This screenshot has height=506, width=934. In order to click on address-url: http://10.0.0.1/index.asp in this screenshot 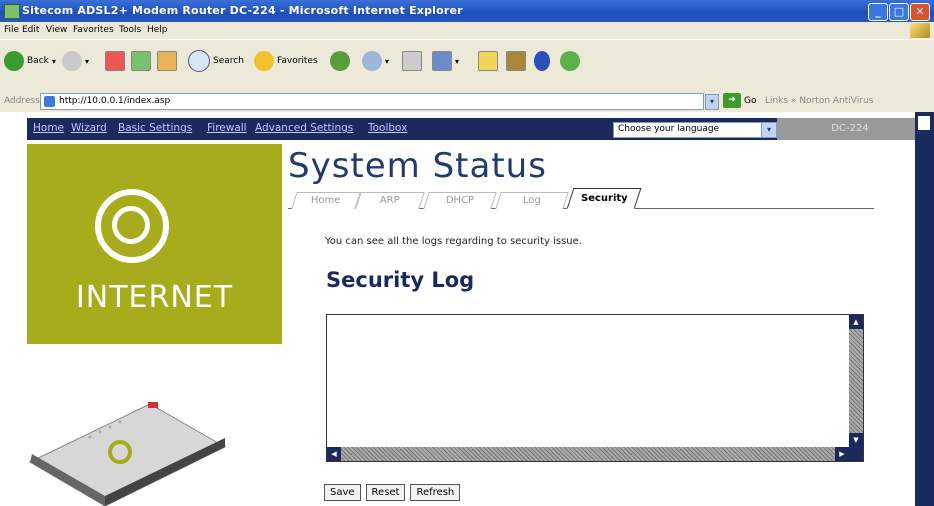, I will do `click(115, 101)`.